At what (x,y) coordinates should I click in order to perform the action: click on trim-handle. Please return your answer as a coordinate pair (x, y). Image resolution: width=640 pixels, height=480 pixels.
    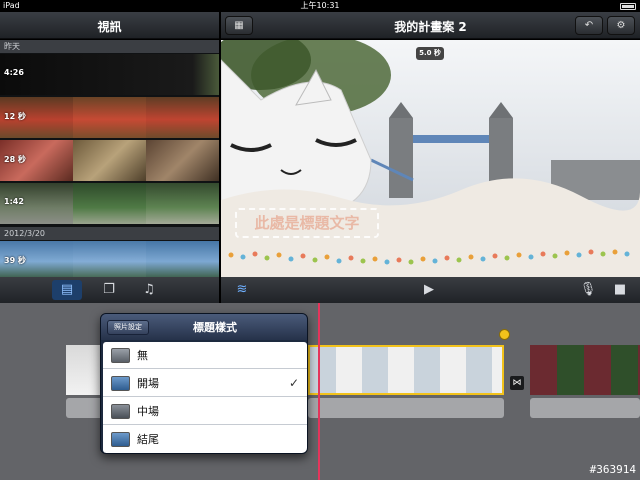
    Looking at the image, I should click on (504, 334).